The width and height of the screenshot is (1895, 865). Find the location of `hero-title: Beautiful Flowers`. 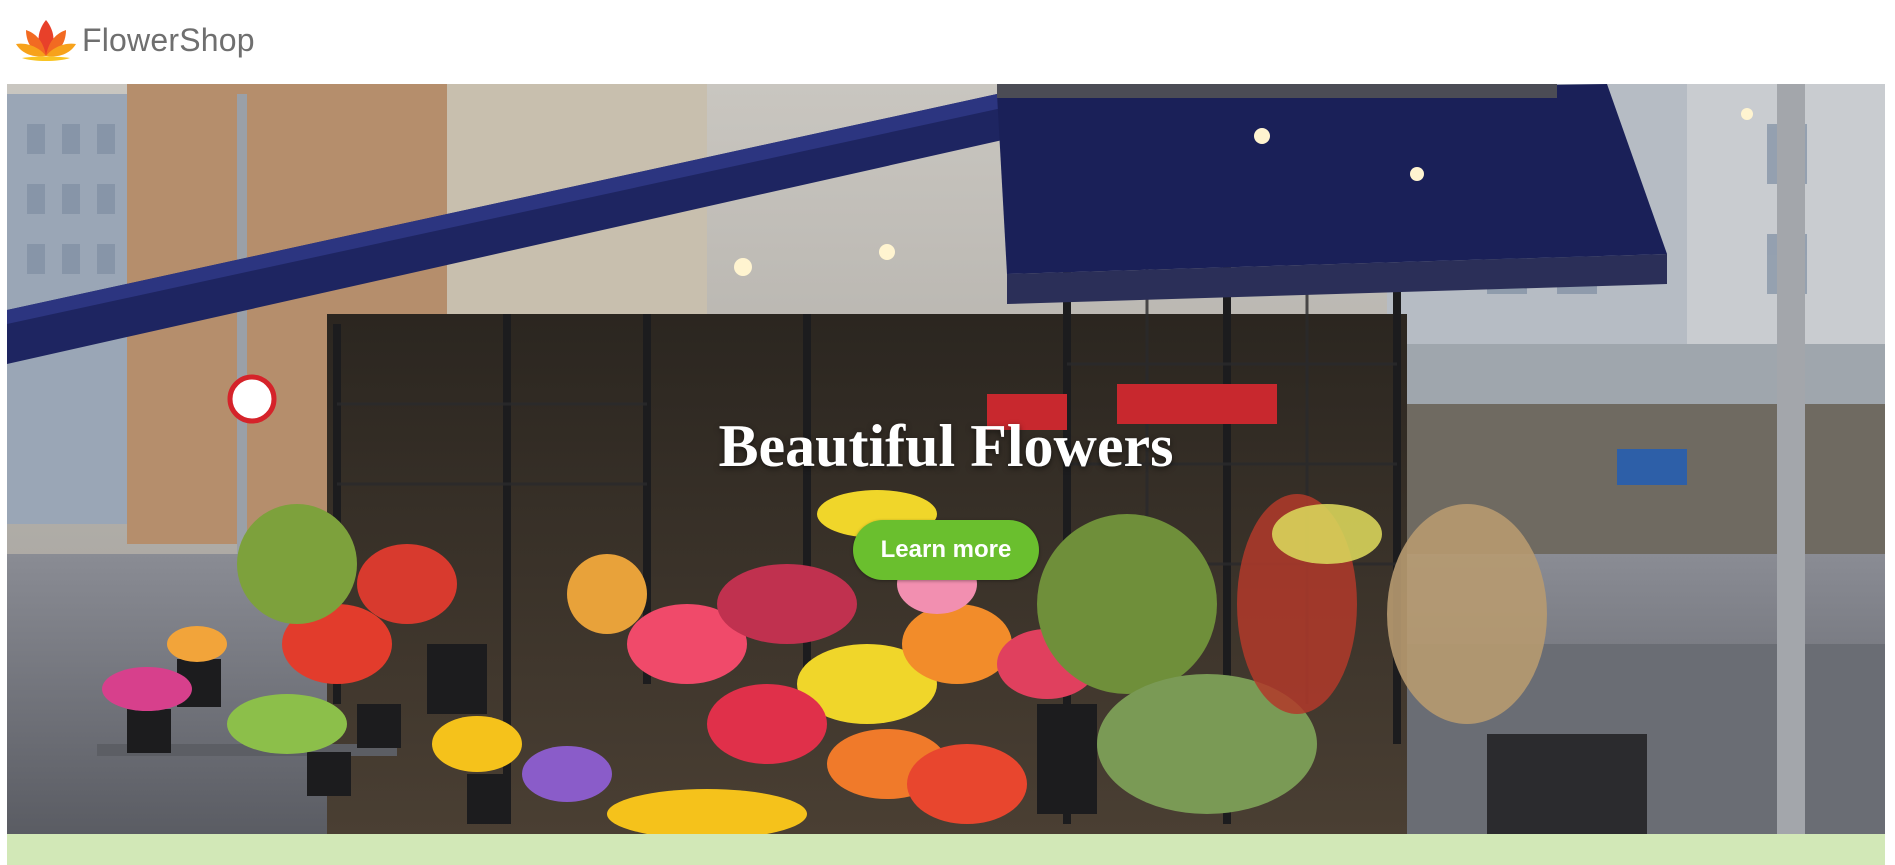

hero-title: Beautiful Flowers is located at coordinates (946, 446).